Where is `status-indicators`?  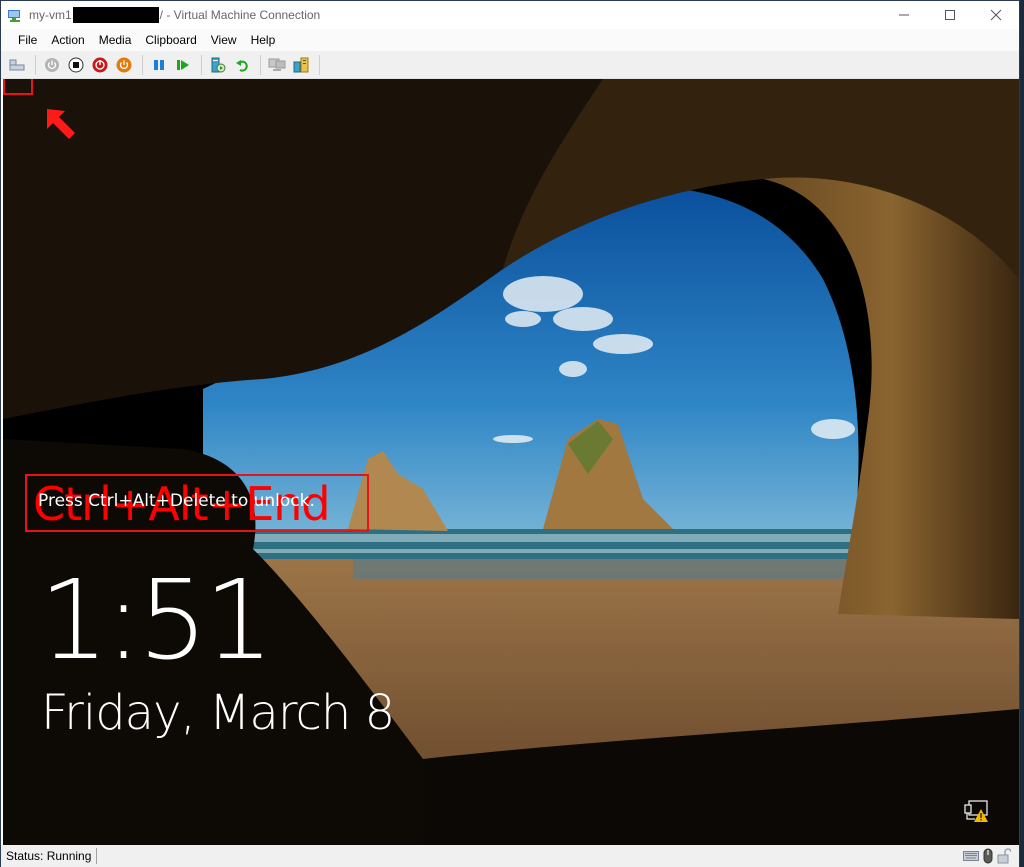 status-indicators is located at coordinates (987, 856).